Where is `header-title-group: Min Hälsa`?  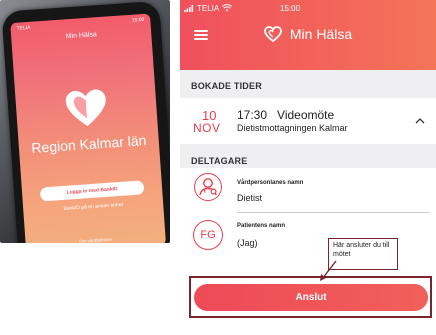
header-title-group: Min Hälsa is located at coordinates (308, 34).